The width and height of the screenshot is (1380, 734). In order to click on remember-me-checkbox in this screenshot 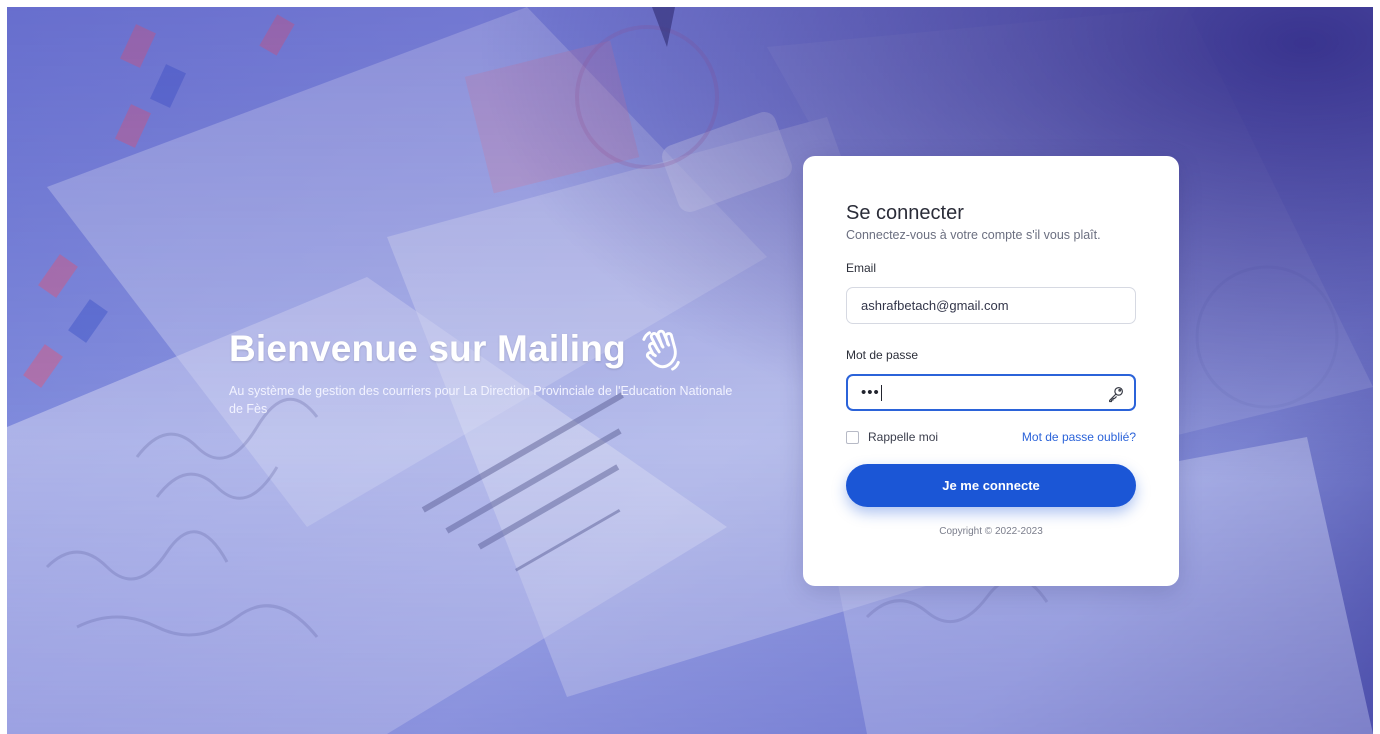, I will do `click(852, 437)`.